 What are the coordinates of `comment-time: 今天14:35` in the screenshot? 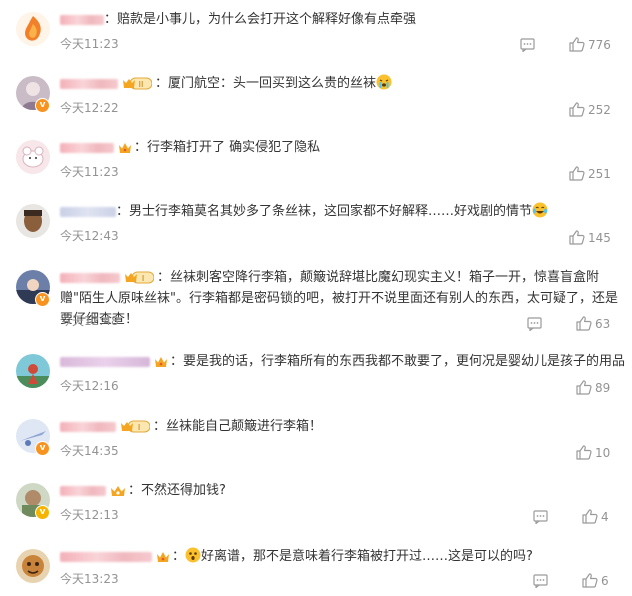 It's located at (89, 451).